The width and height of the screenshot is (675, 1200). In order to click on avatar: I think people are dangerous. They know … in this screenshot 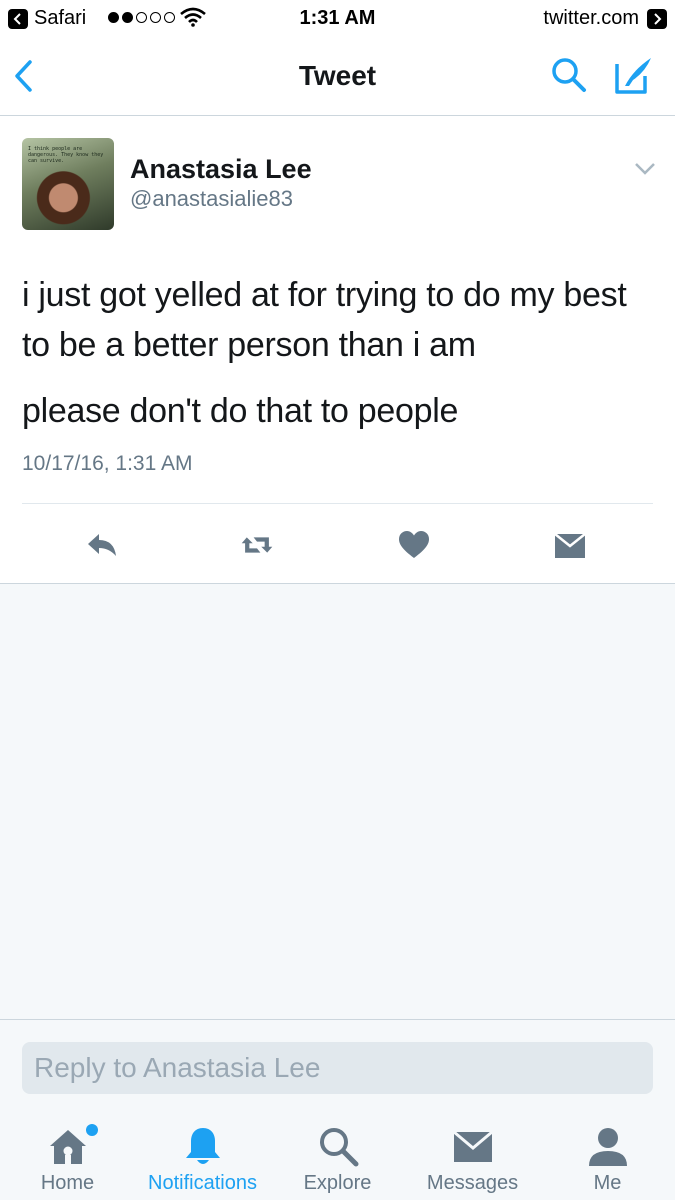, I will do `click(68, 184)`.